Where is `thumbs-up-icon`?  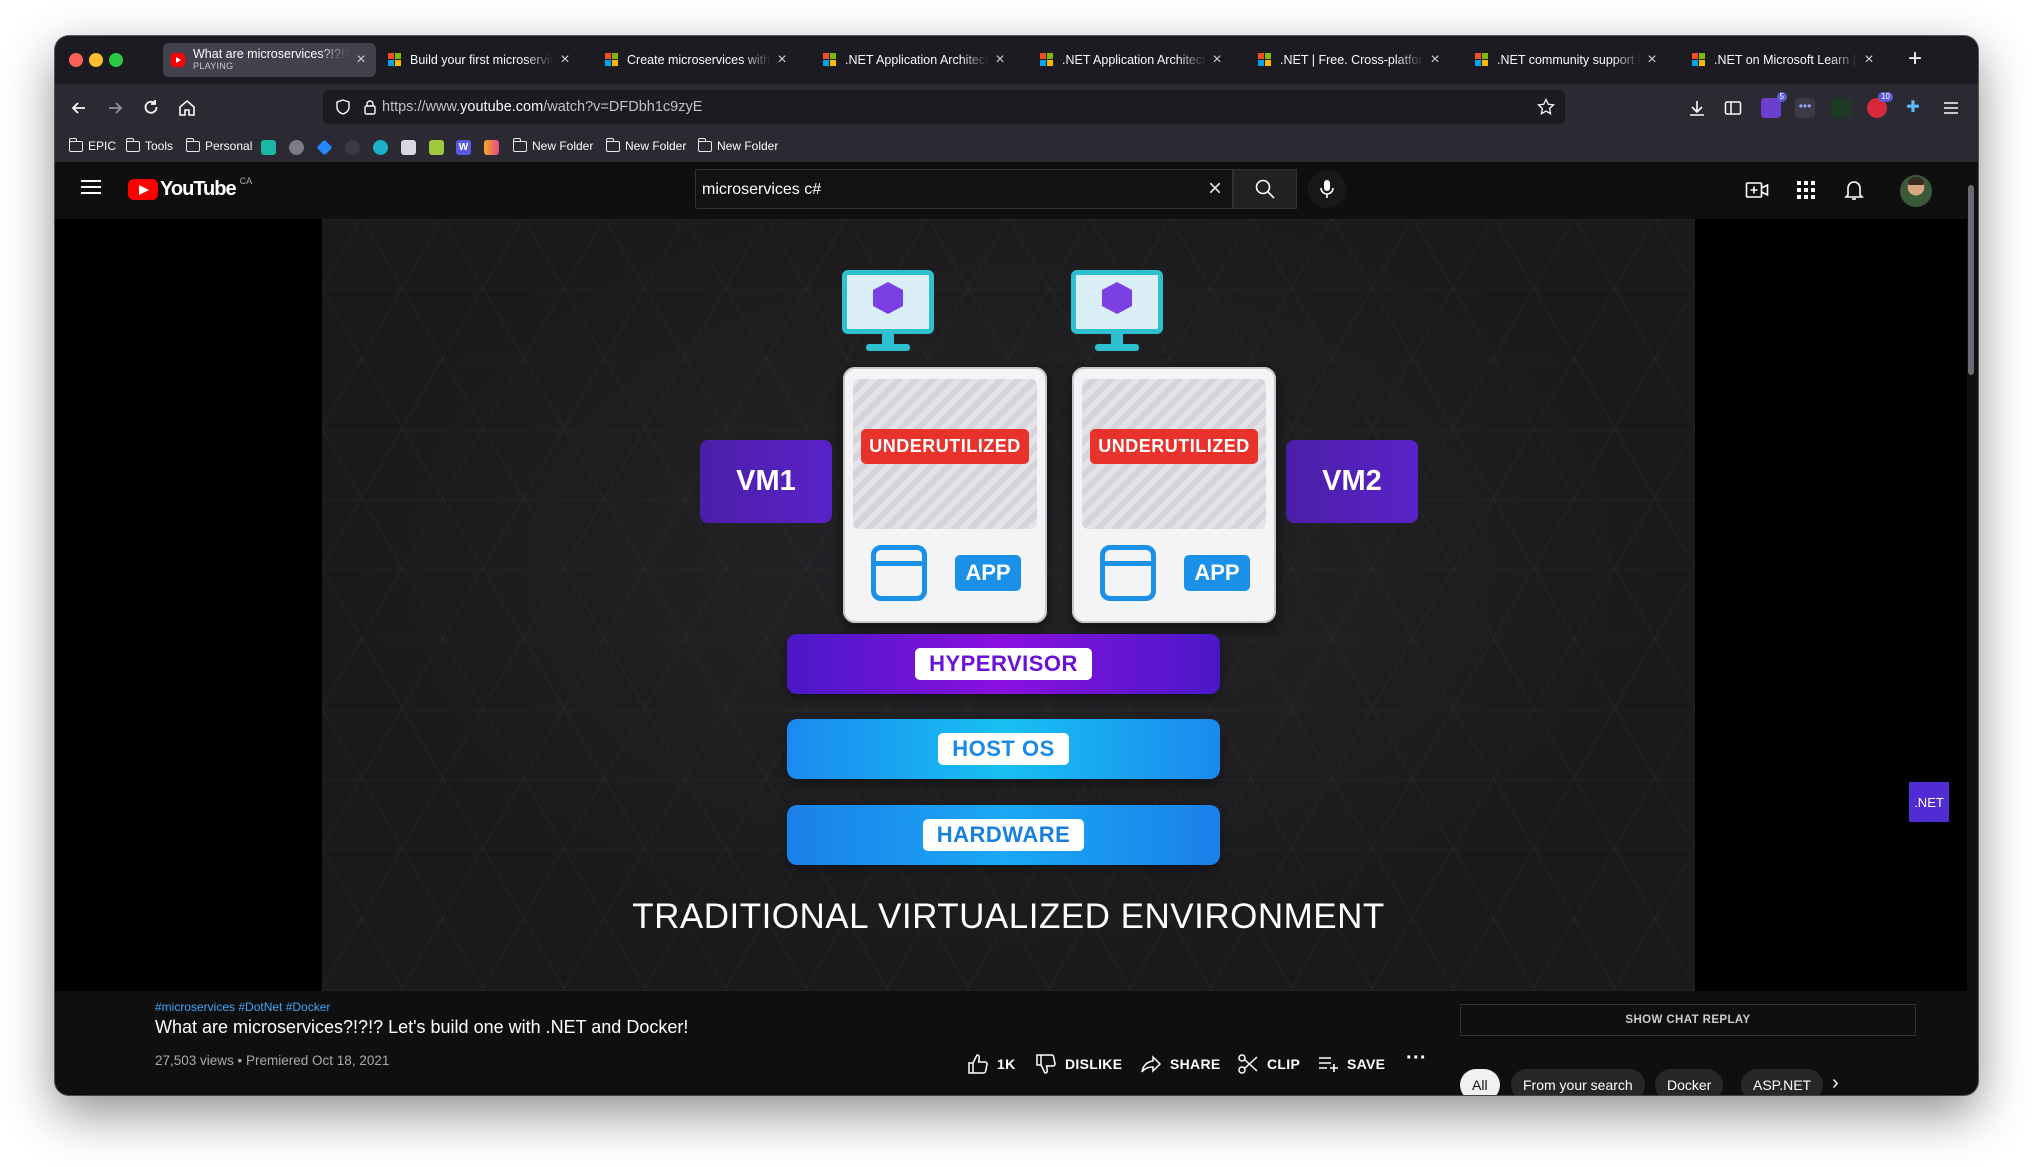 thumbs-up-icon is located at coordinates (978, 1064).